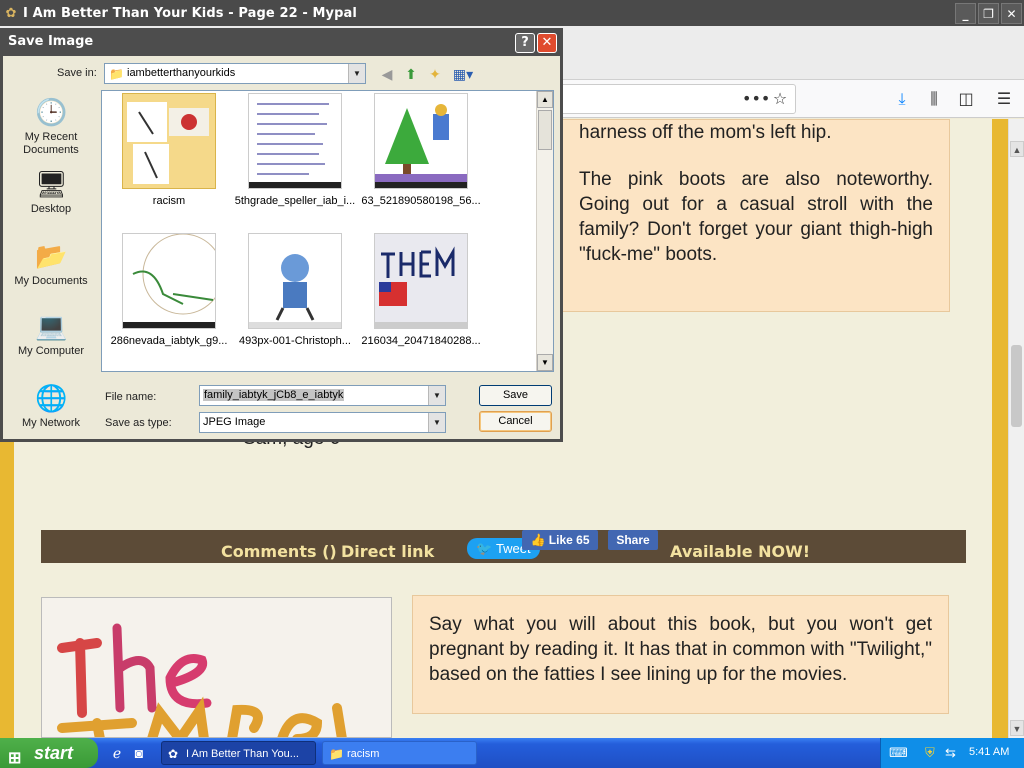 Image resolution: width=1024 pixels, height=768 pixels. What do you see at coordinates (633, 540) in the screenshot?
I see `facebook-share-button: Share` at bounding box center [633, 540].